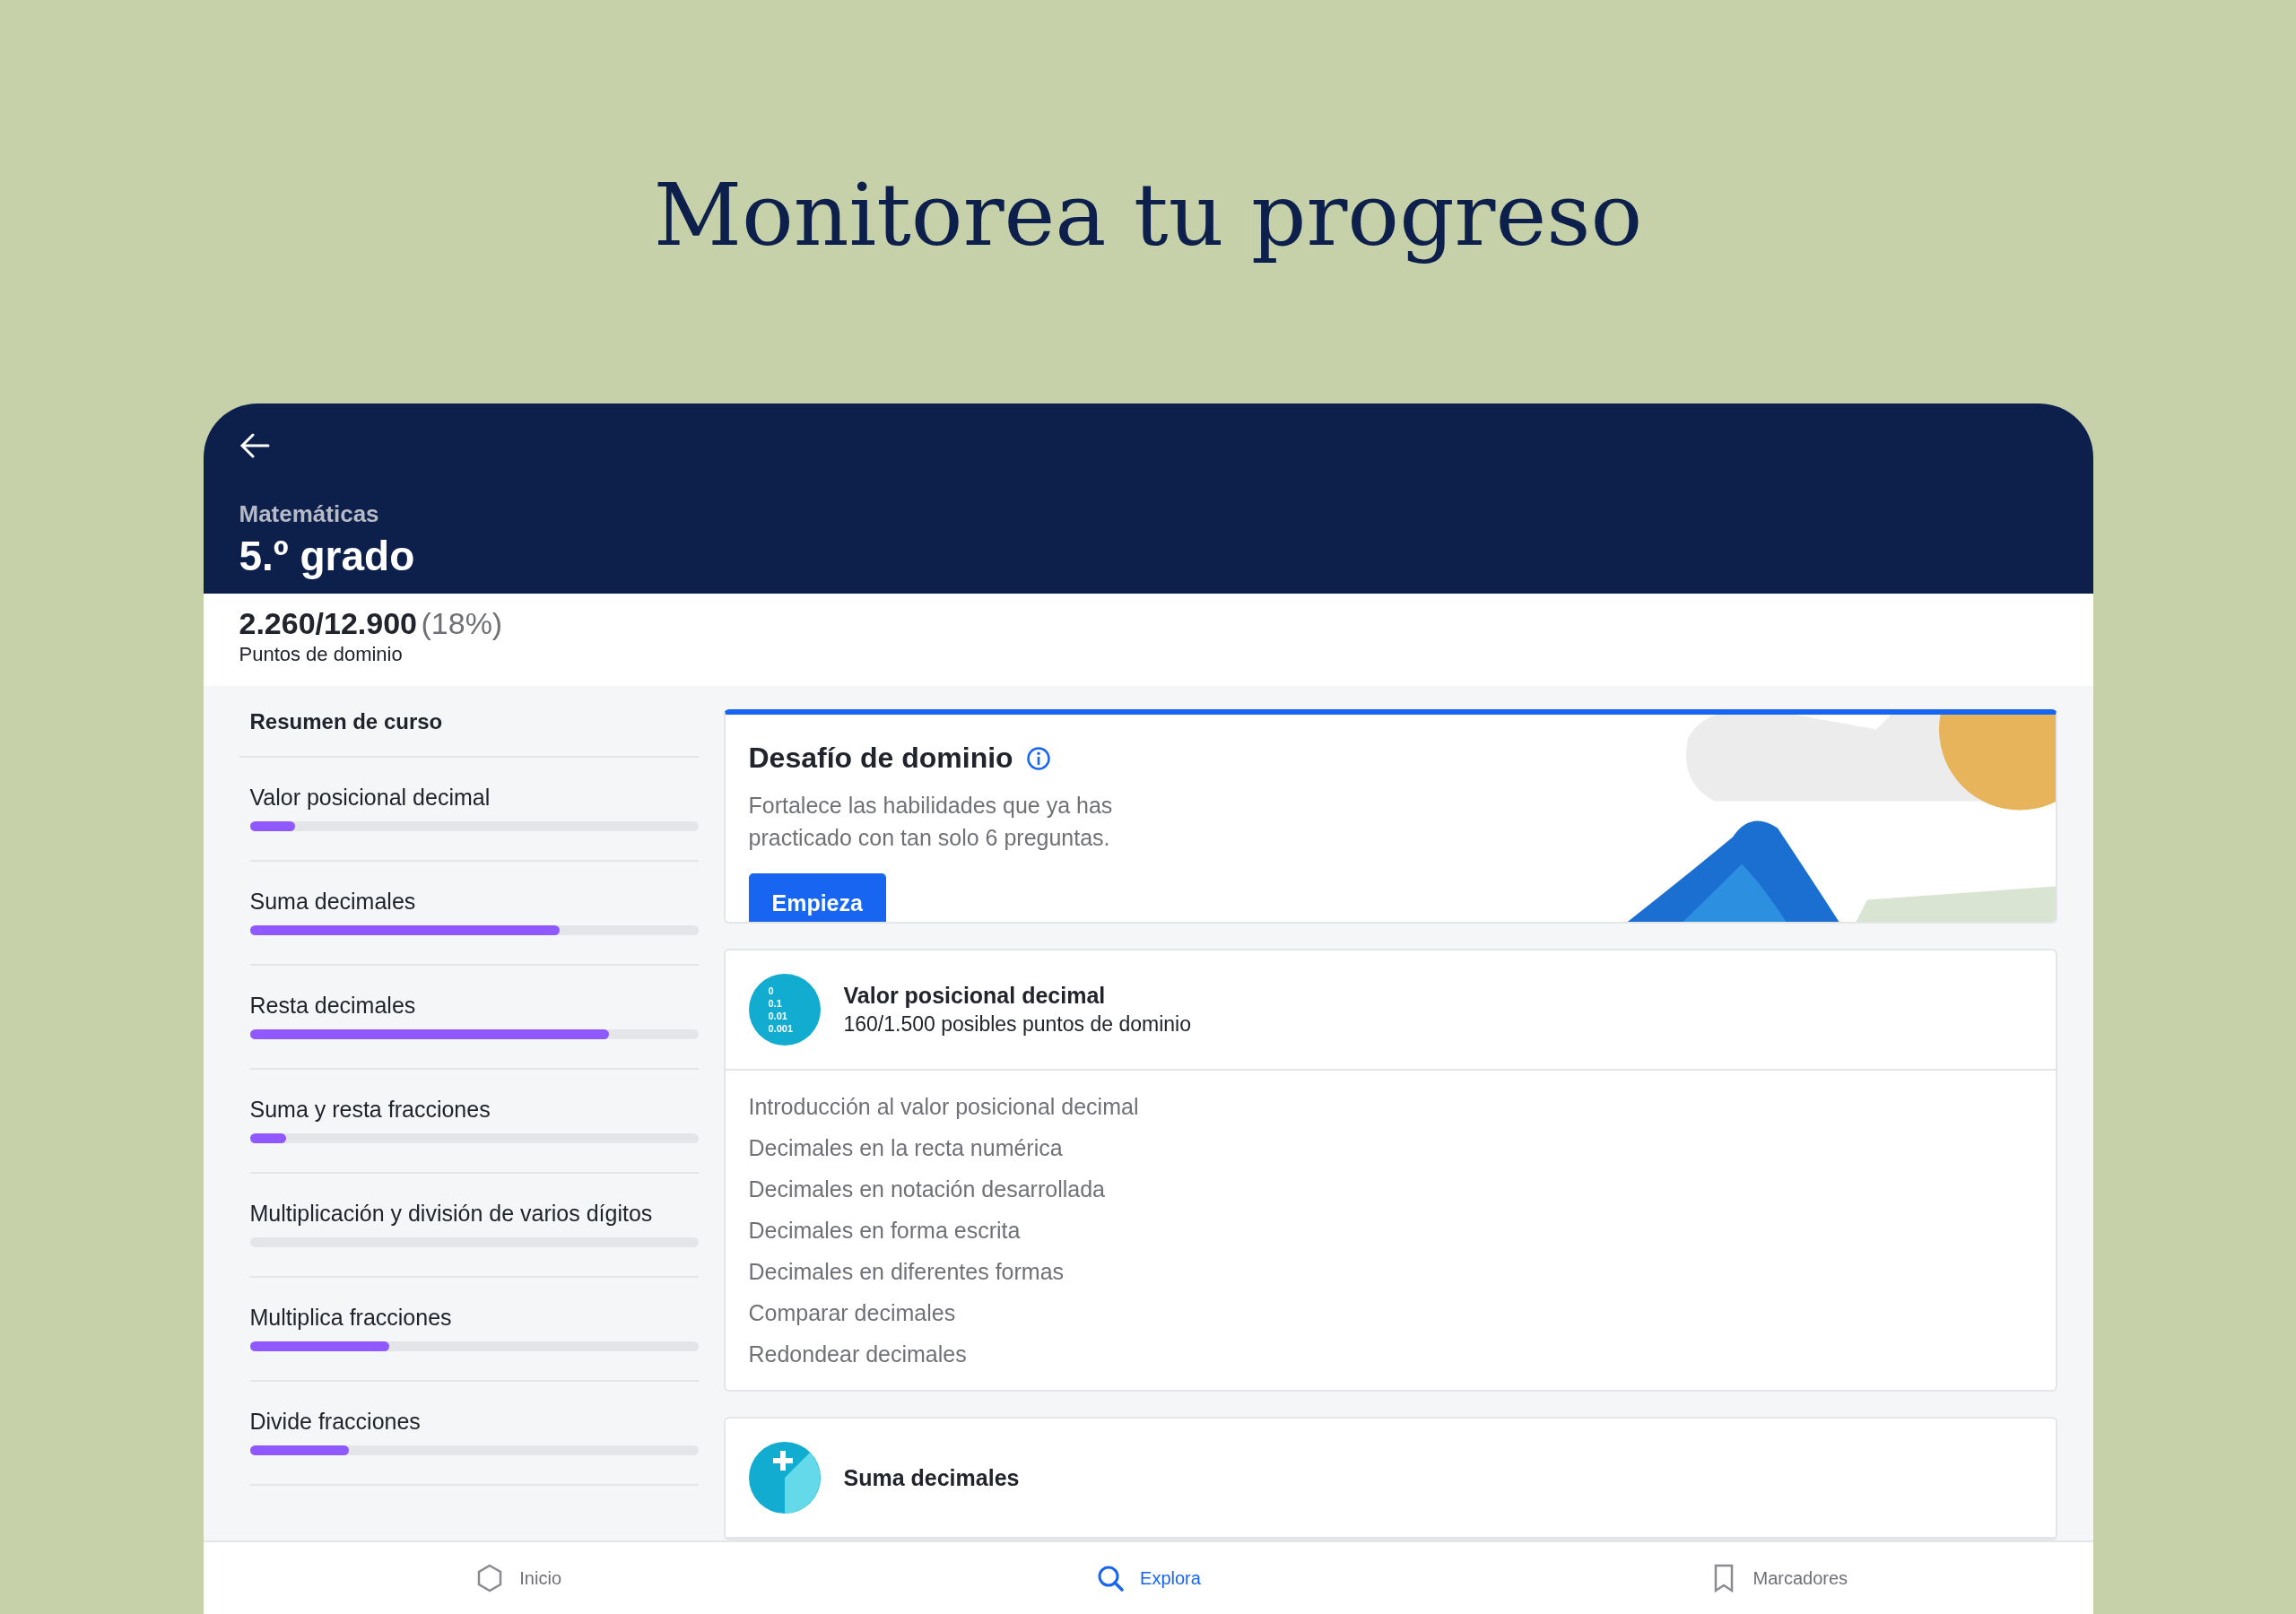 The height and width of the screenshot is (1614, 2296). Describe the element at coordinates (321, 654) in the screenshot. I see `mastery-label: Puntos de dominio` at that location.